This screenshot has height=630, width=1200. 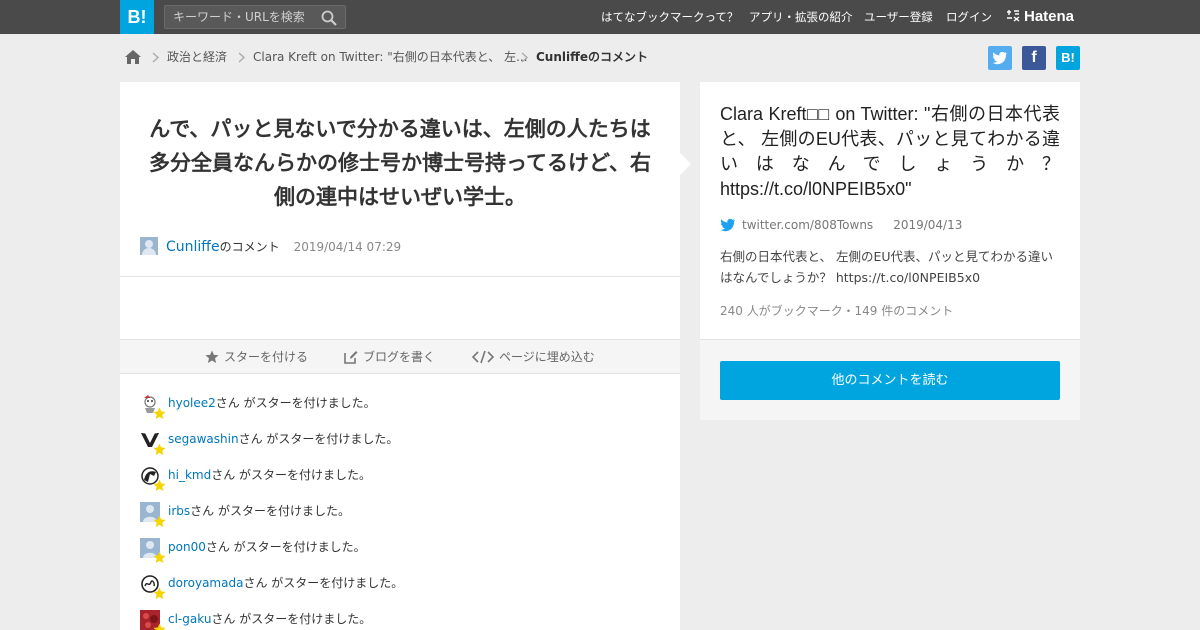 I want to click on comment-author-row: Cunliffeのコメント 2019/04/14 07:29, so click(x=270, y=247).